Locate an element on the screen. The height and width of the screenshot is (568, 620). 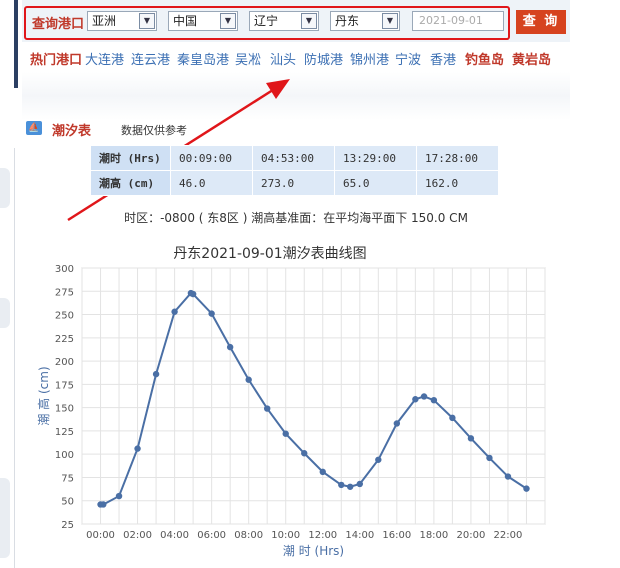
x-tick-label: 14:00 is located at coordinates (359, 535).